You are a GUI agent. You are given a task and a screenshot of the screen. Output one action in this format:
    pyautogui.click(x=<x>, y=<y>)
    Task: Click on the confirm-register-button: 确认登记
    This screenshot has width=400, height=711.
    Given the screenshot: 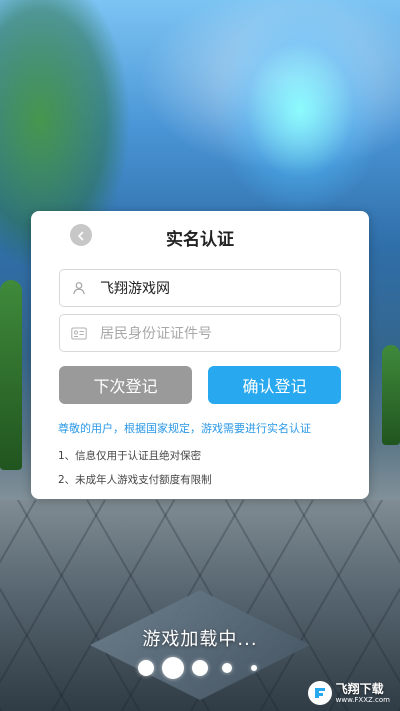 What is the action you would take?
    pyautogui.click(x=274, y=385)
    